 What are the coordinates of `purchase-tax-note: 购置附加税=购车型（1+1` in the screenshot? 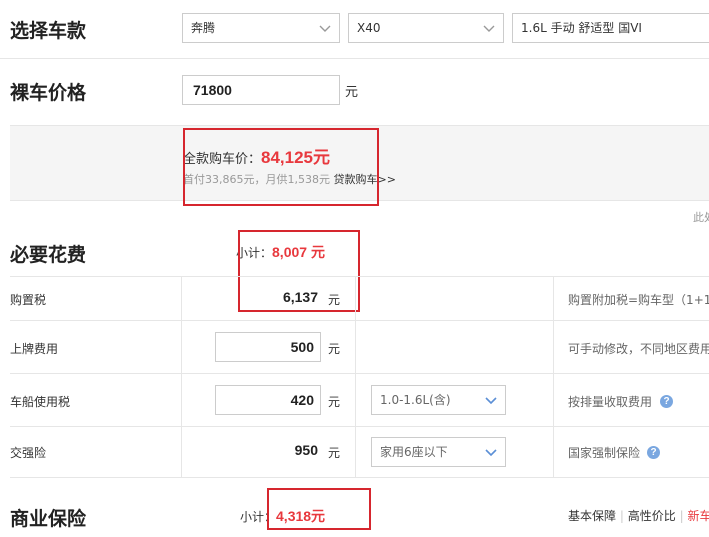 It's located at (638, 300).